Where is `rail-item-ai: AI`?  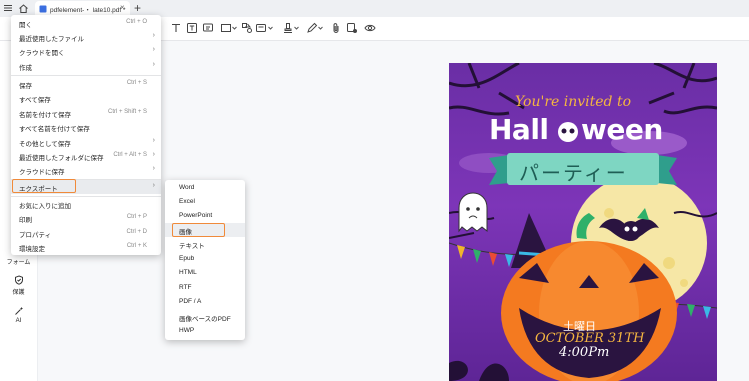
rail-item-ai: AI is located at coordinates (18, 315).